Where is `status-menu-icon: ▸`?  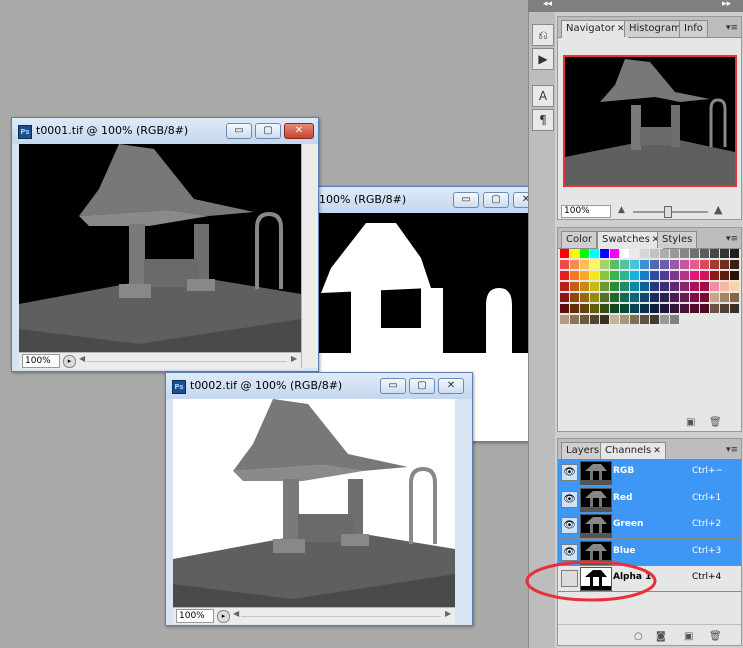 status-menu-icon: ▸ is located at coordinates (69, 361).